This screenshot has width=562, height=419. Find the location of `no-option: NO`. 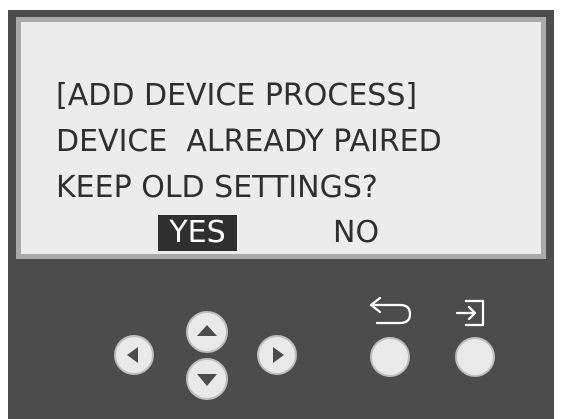

no-option: NO is located at coordinates (356, 233).